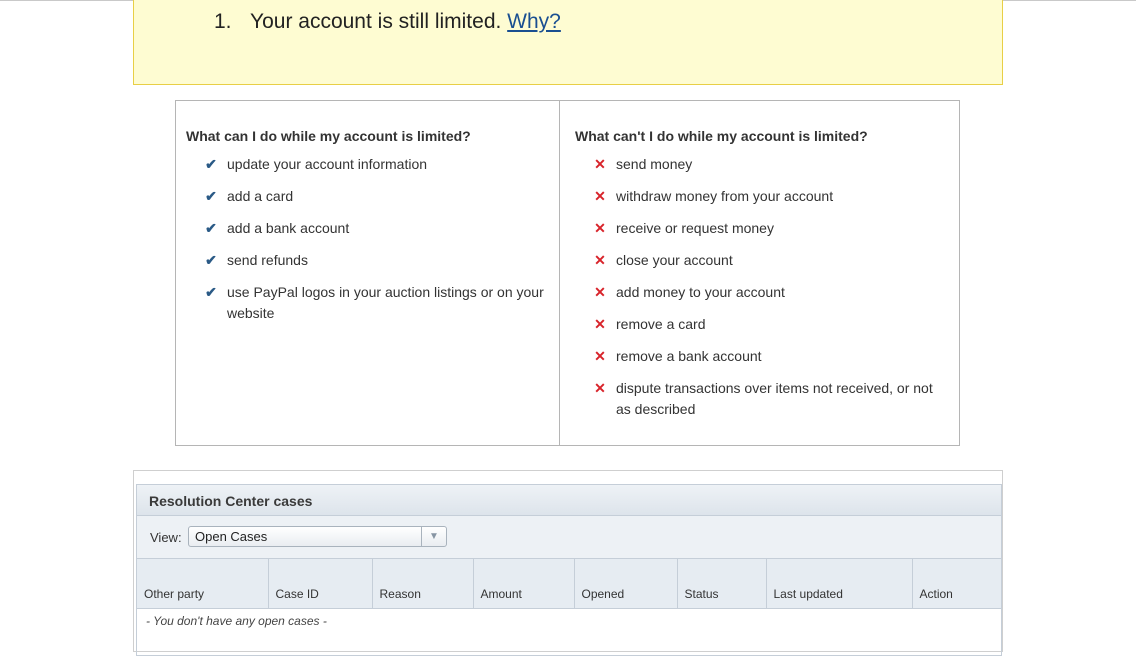 The image size is (1136, 656). I want to click on list-item: ✕ remove a card, so click(767, 324).